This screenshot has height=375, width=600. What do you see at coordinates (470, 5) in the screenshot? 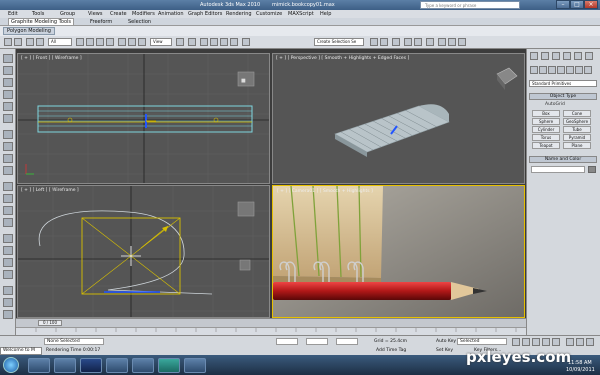
I see `search-input: Type a keyword or phrase` at bounding box center [470, 5].